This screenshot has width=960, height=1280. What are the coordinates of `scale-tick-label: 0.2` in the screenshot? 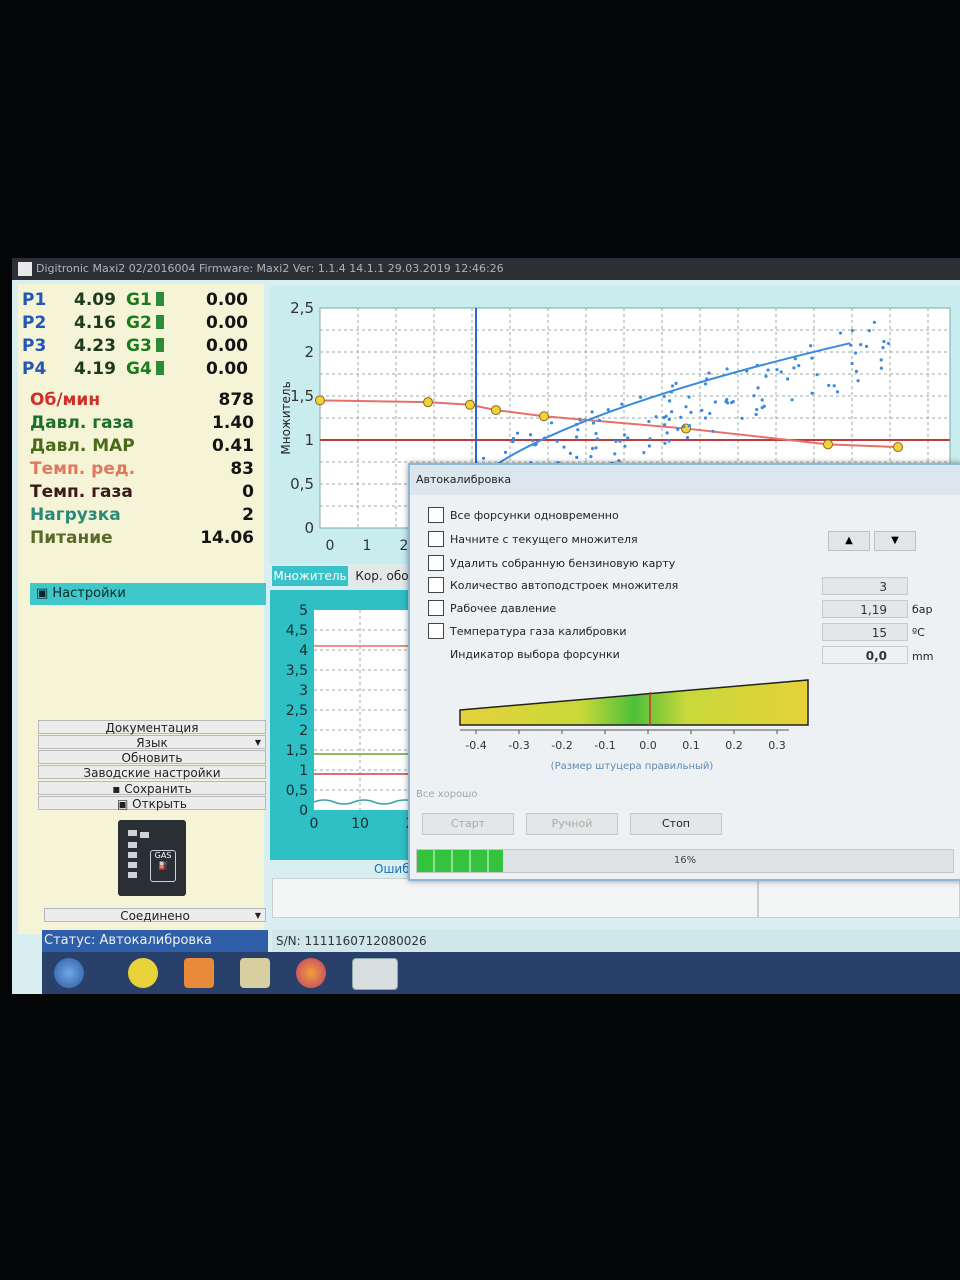 It's located at (734, 745).